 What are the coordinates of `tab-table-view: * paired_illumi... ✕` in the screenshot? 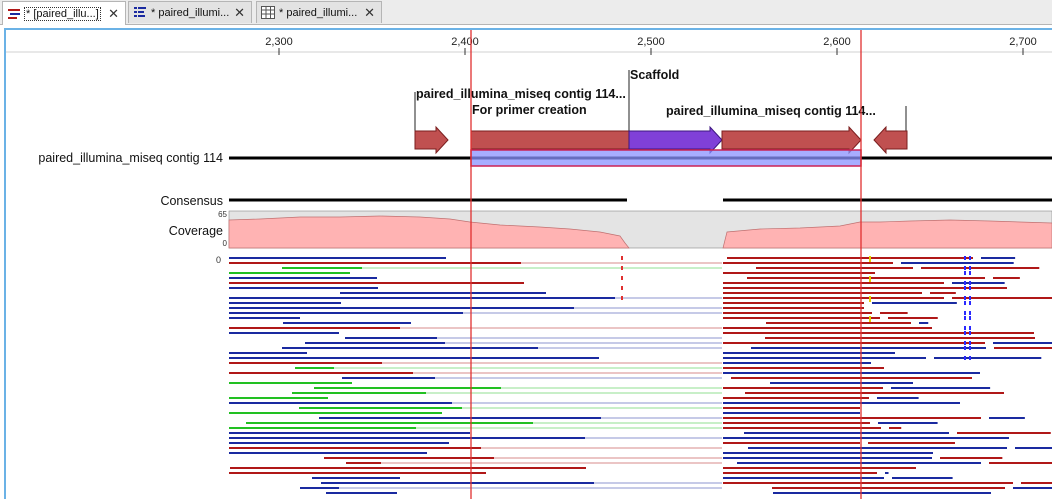 It's located at (319, 12).